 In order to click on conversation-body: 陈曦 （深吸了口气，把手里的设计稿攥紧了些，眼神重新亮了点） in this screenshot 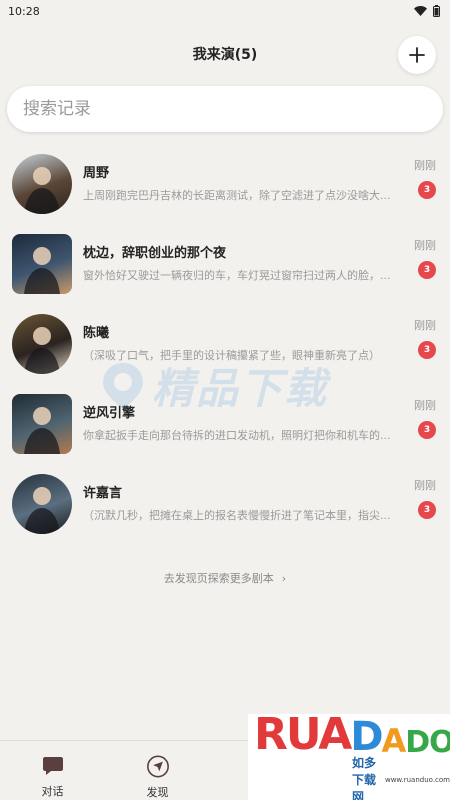, I will do `click(242, 344)`.